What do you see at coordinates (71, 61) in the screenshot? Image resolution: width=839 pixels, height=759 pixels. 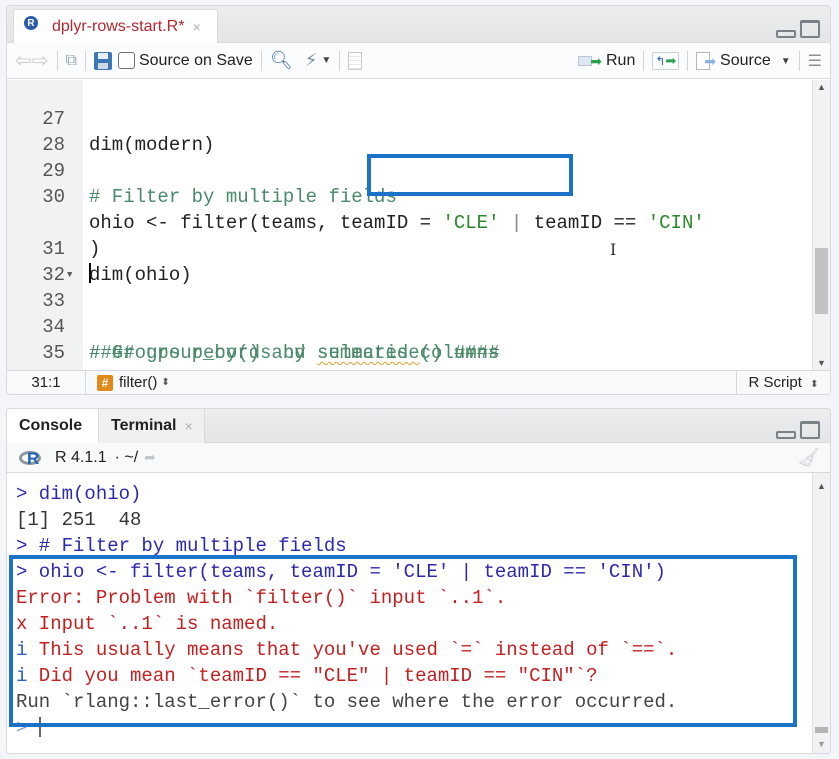 I see `show-in-window-icon: ⧉` at bounding box center [71, 61].